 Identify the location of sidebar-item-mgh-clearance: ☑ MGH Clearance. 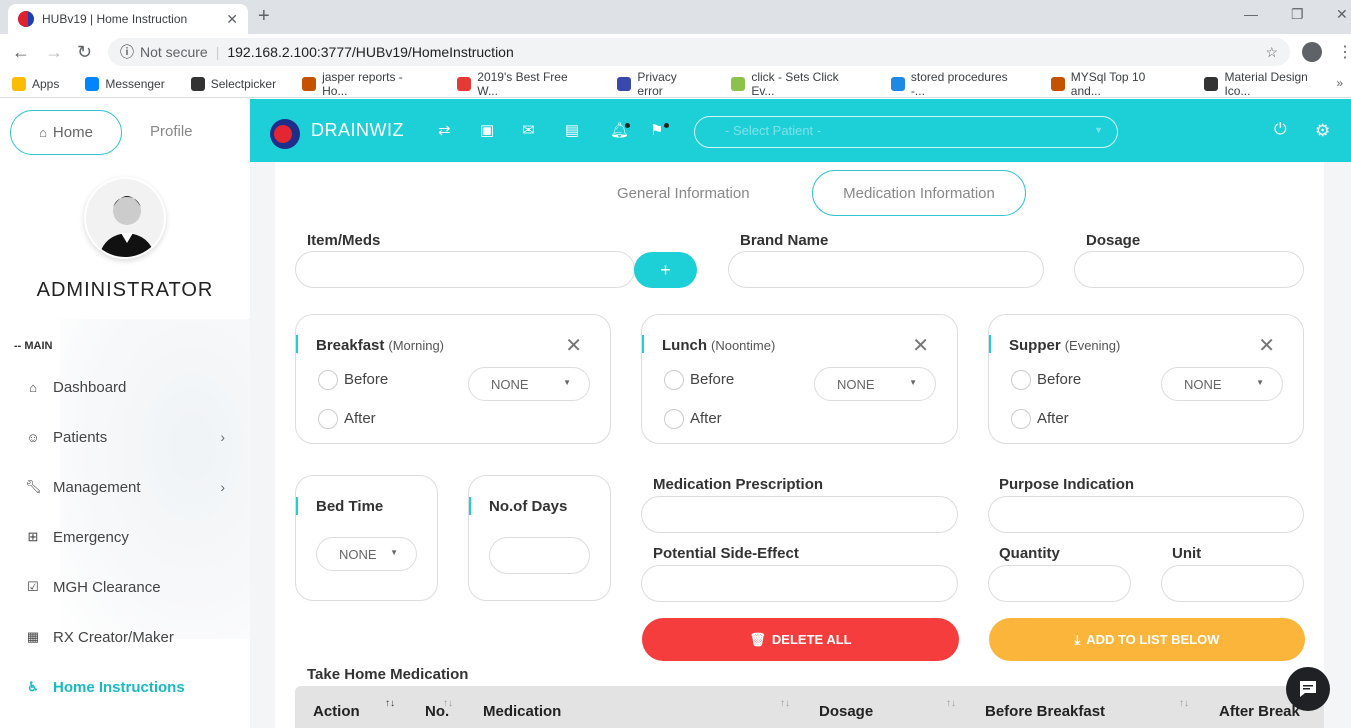
(125, 587).